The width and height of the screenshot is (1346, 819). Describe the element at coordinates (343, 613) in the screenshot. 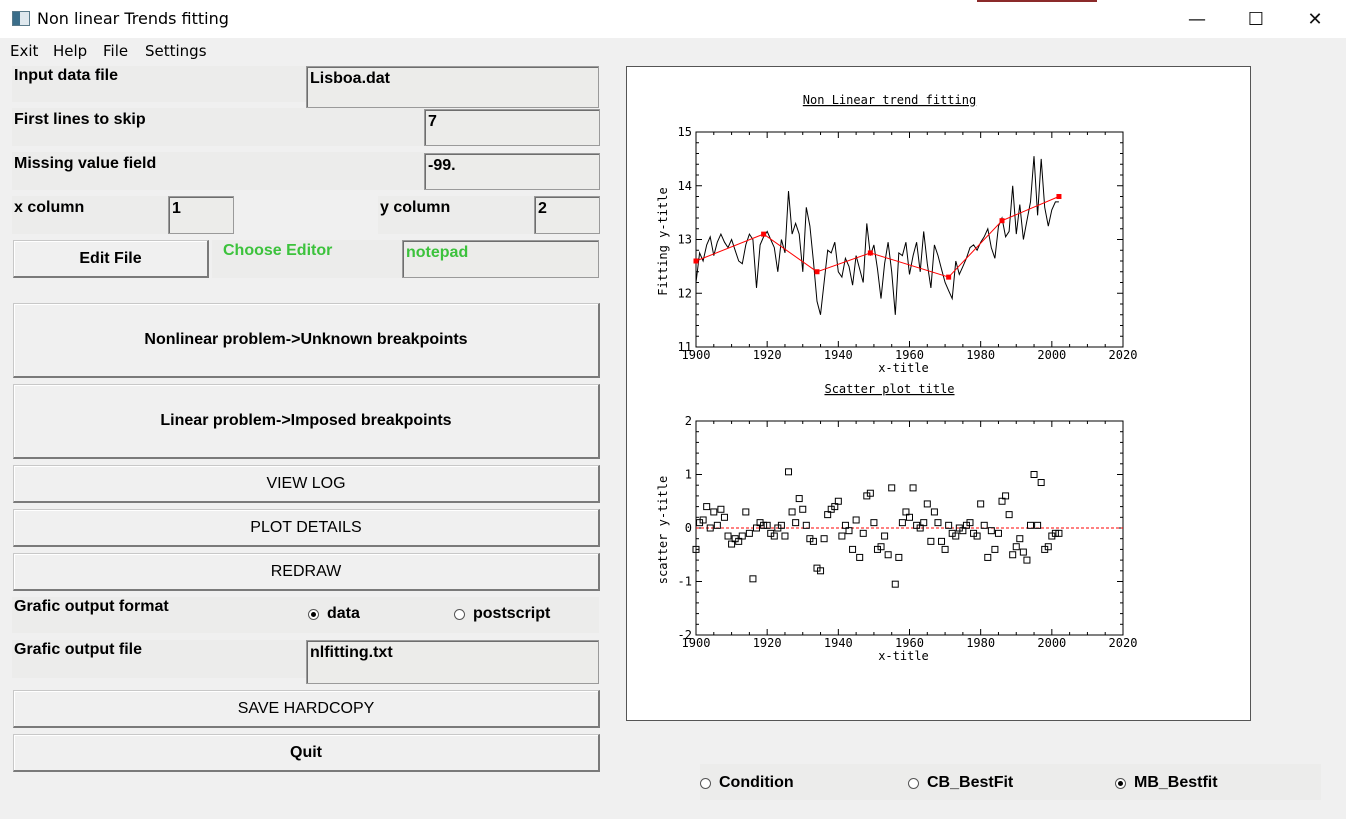

I see `format-option-data-label: data` at that location.